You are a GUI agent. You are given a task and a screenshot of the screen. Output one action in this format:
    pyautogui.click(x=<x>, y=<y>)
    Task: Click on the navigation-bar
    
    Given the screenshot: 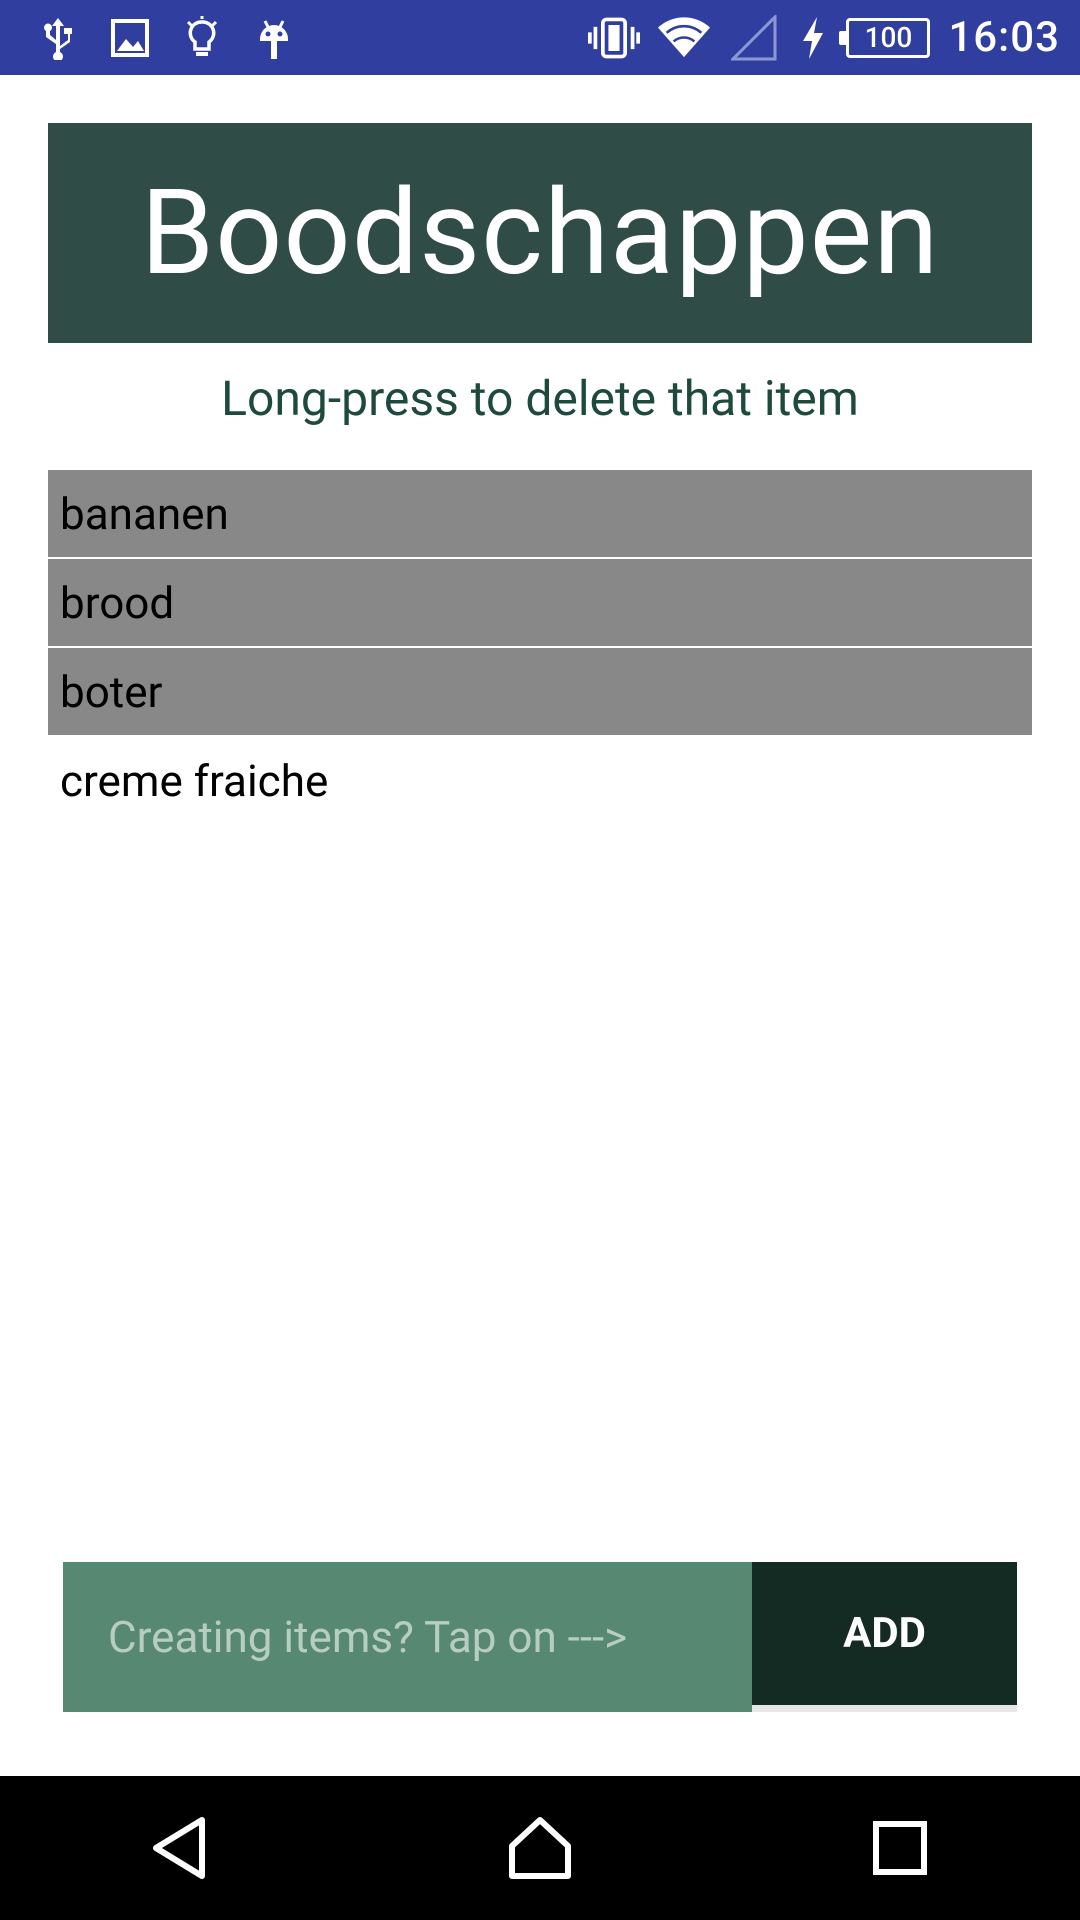 What is the action you would take?
    pyautogui.click(x=540, y=1848)
    